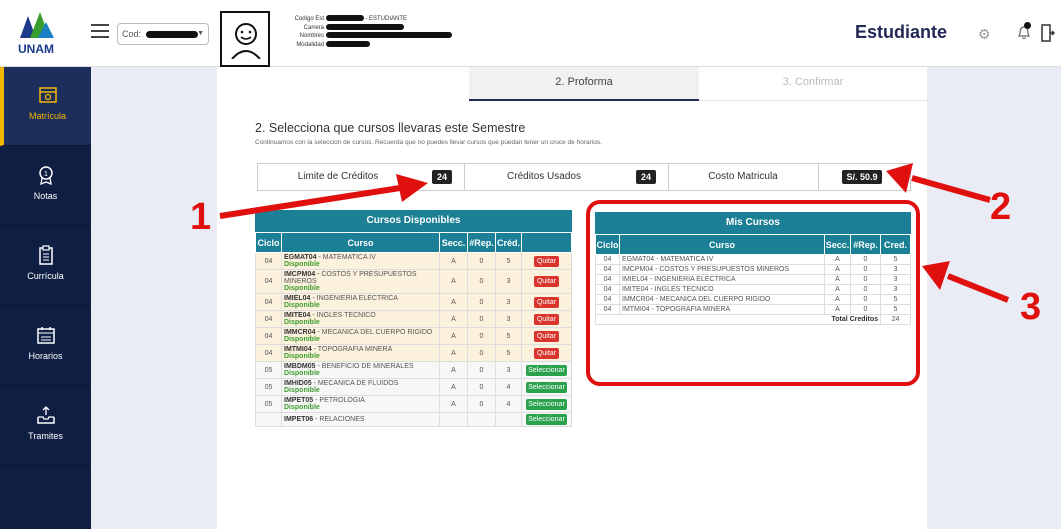 This screenshot has height=529, width=1061. I want to click on annotation-1: 1, so click(201, 217).